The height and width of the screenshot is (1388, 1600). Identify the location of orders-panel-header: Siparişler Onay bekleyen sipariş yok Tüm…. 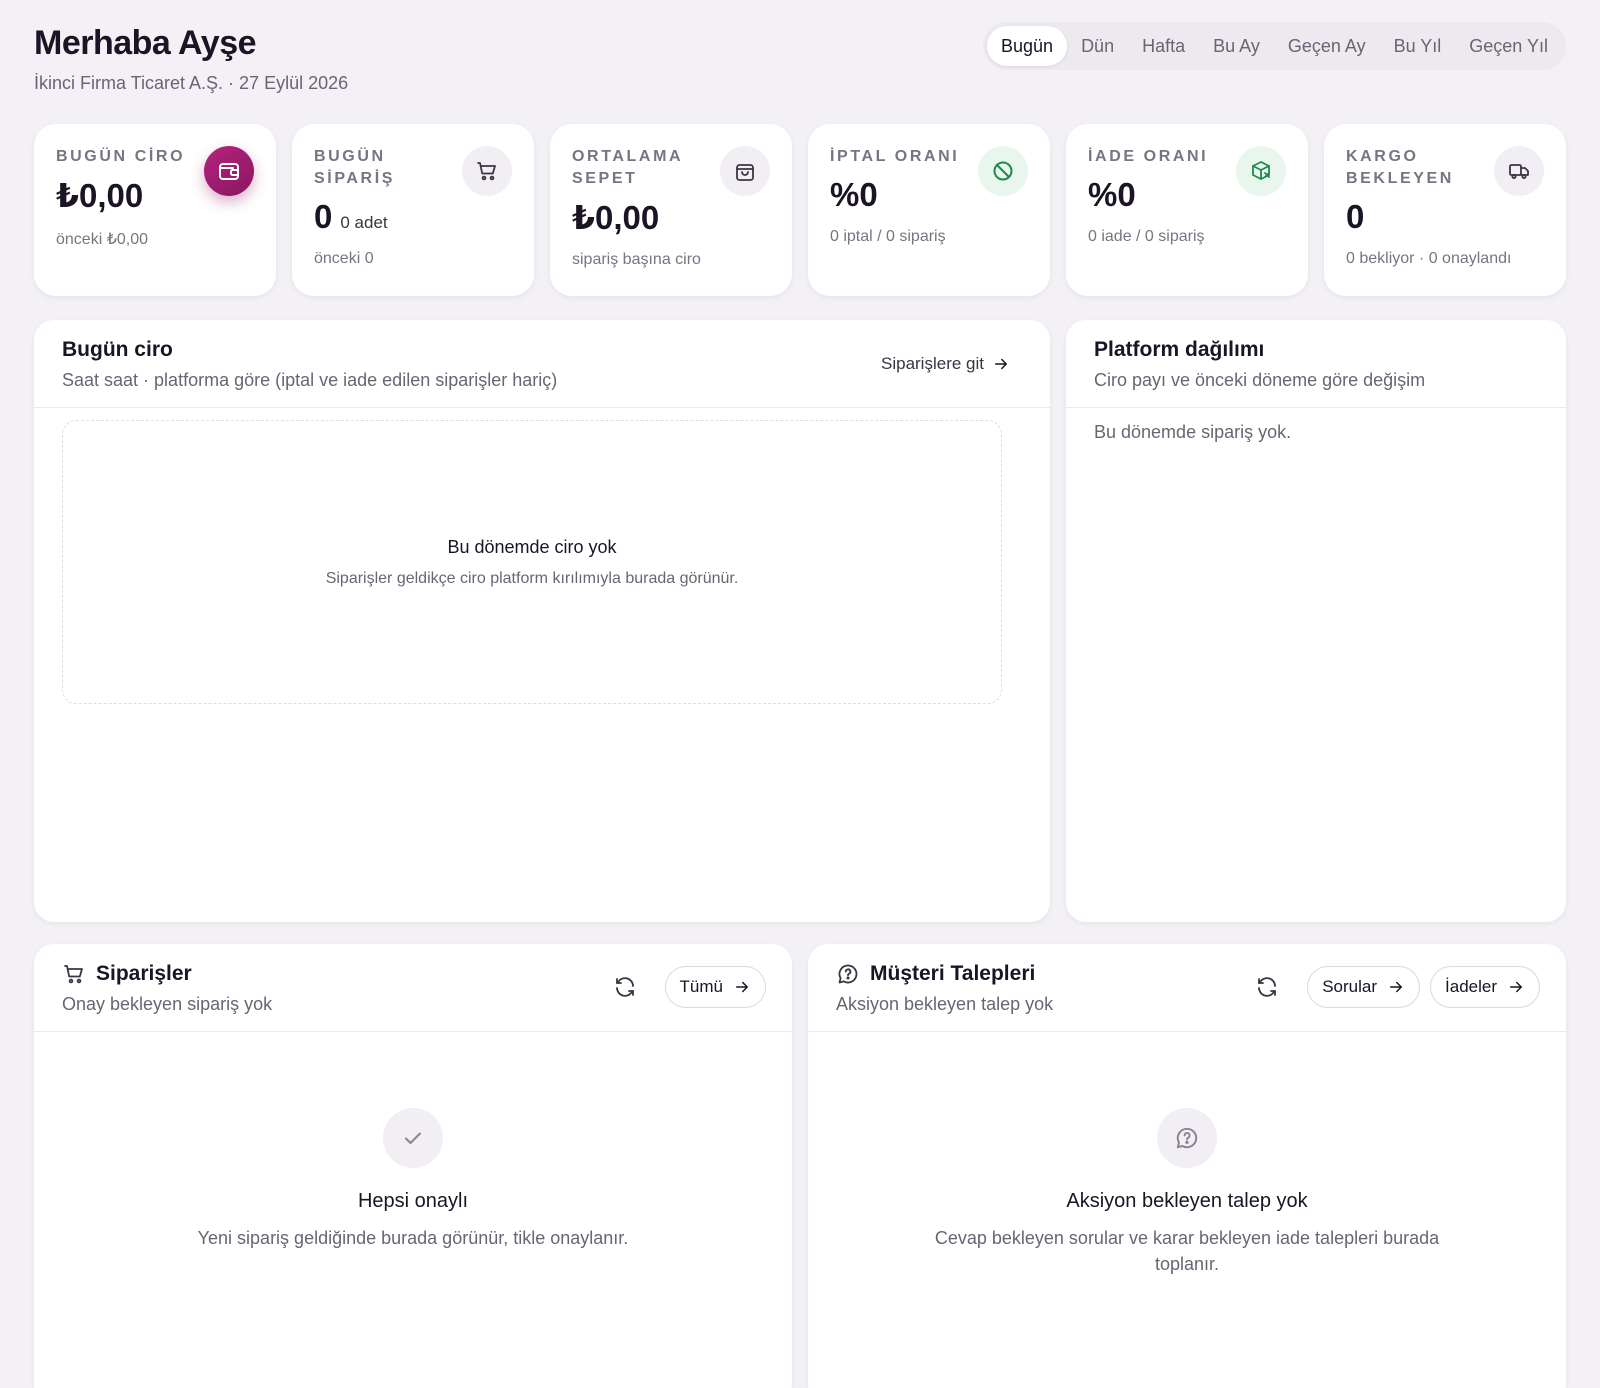
(413, 988).